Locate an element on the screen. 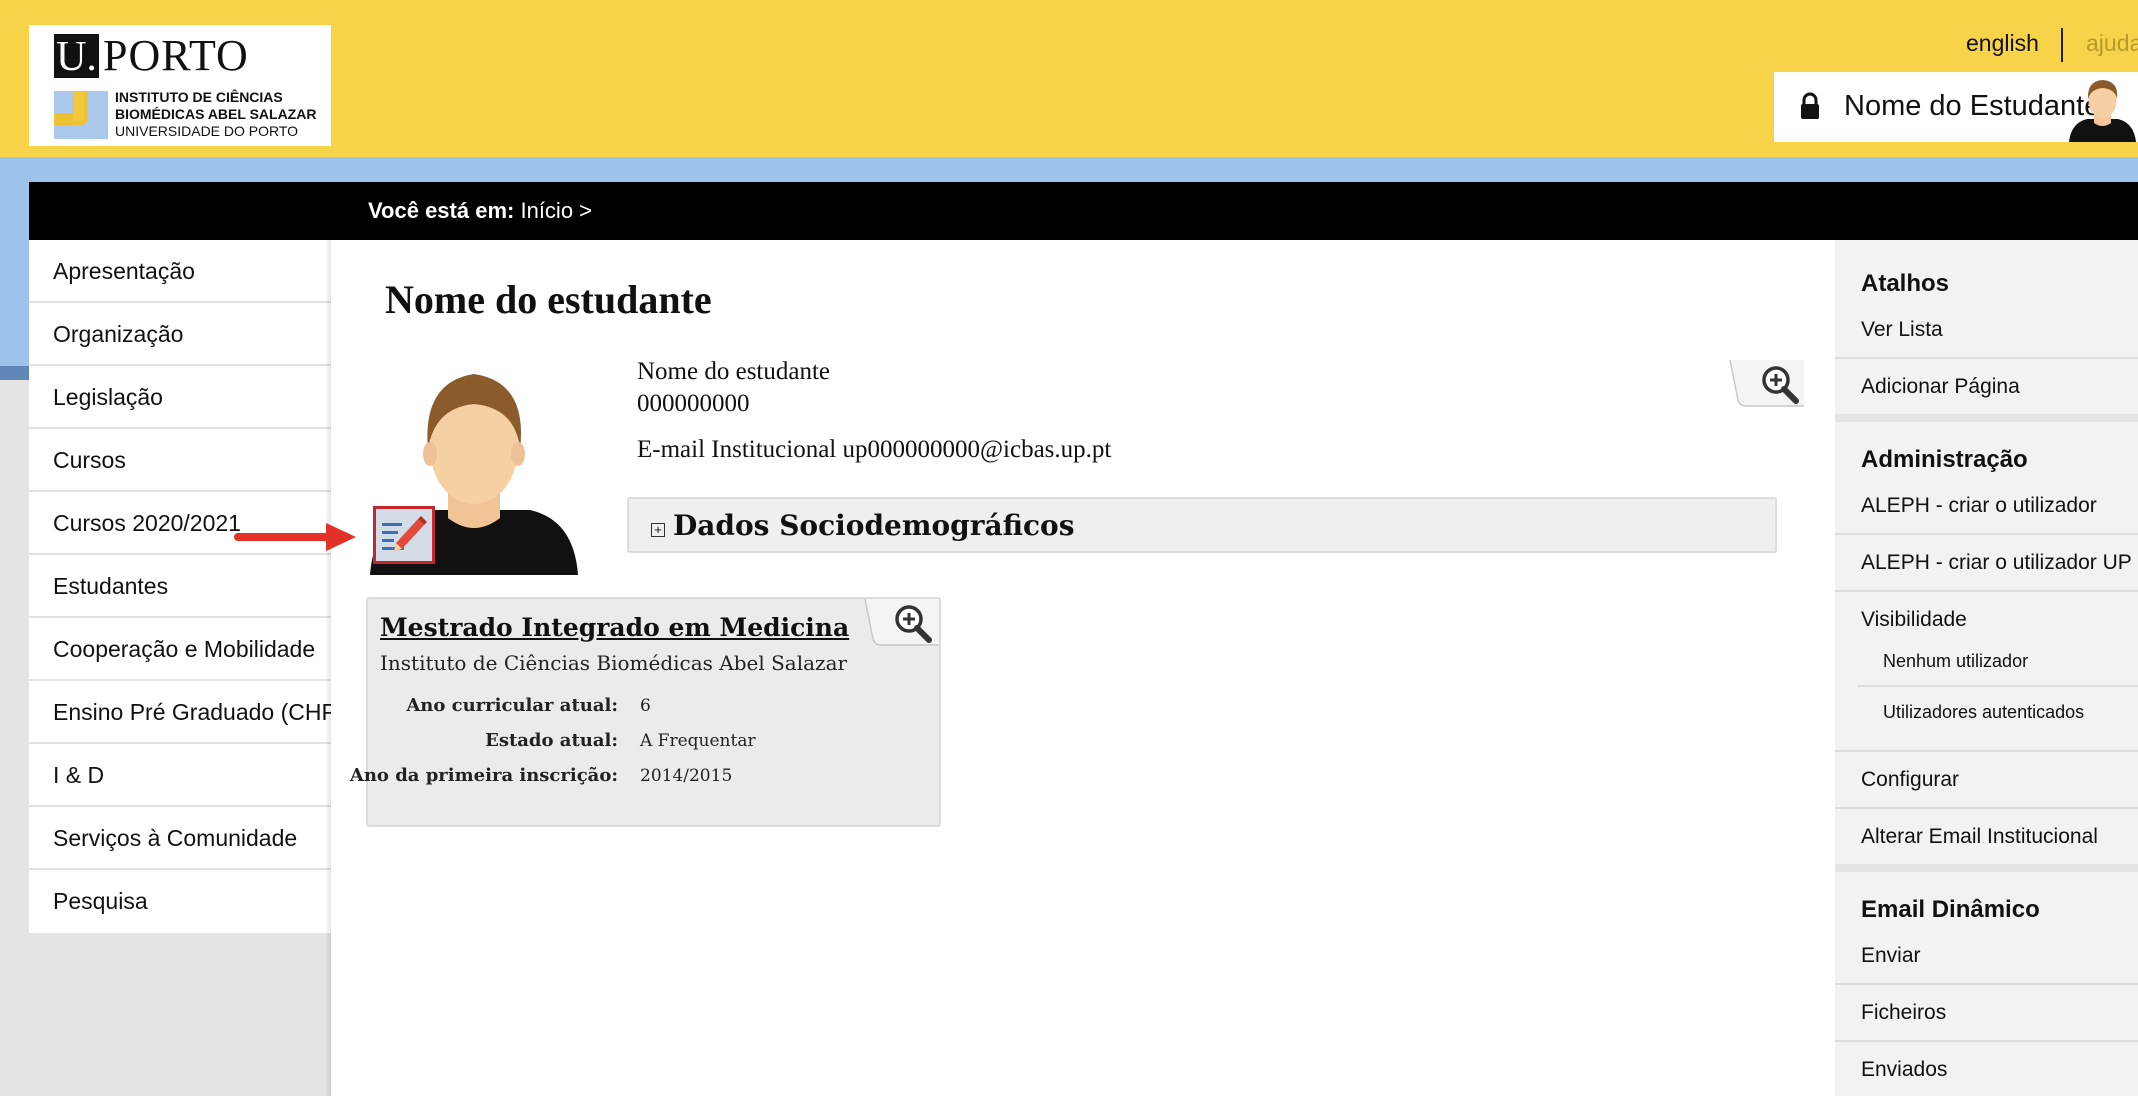 The image size is (2138, 1096). sociodemographic-section-toggle: + Dados Sociodemográficos is located at coordinates (1202, 525).